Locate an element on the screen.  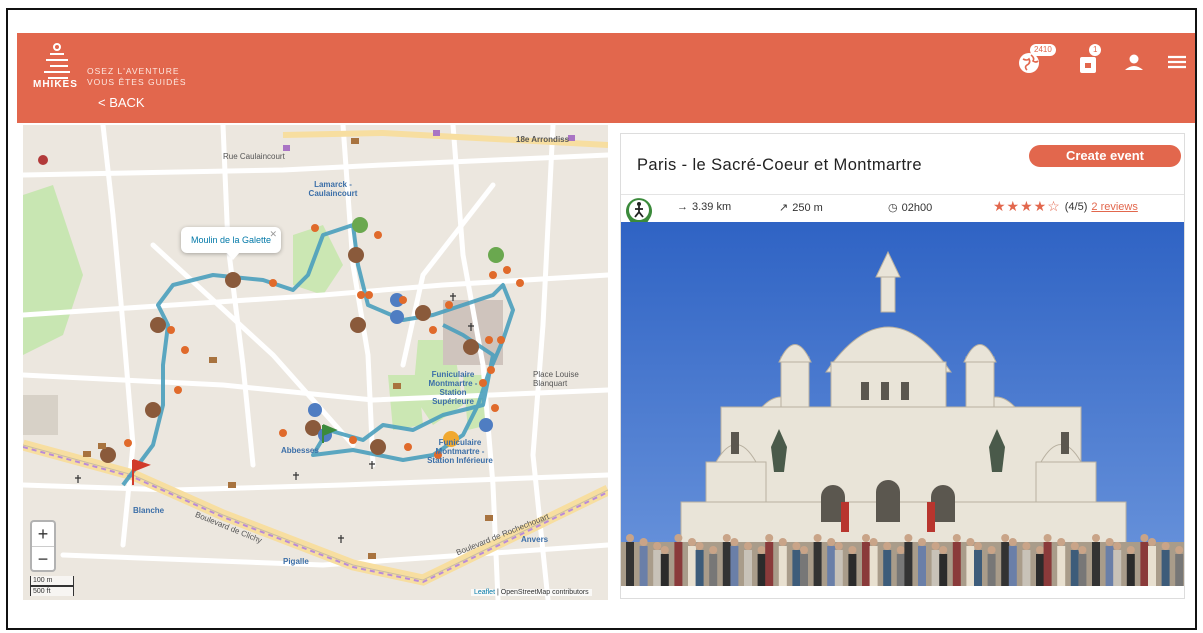
label-arrondissement: 18e Arrondiss is located at coordinates (543, 139).